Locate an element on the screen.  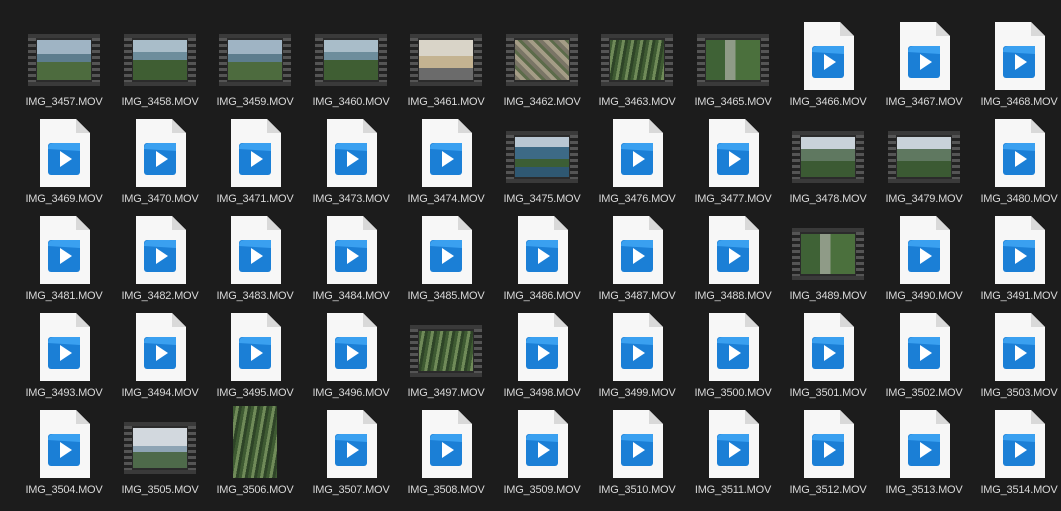
file-item: IMG_3491.MOV is located at coordinates (1017, 254).